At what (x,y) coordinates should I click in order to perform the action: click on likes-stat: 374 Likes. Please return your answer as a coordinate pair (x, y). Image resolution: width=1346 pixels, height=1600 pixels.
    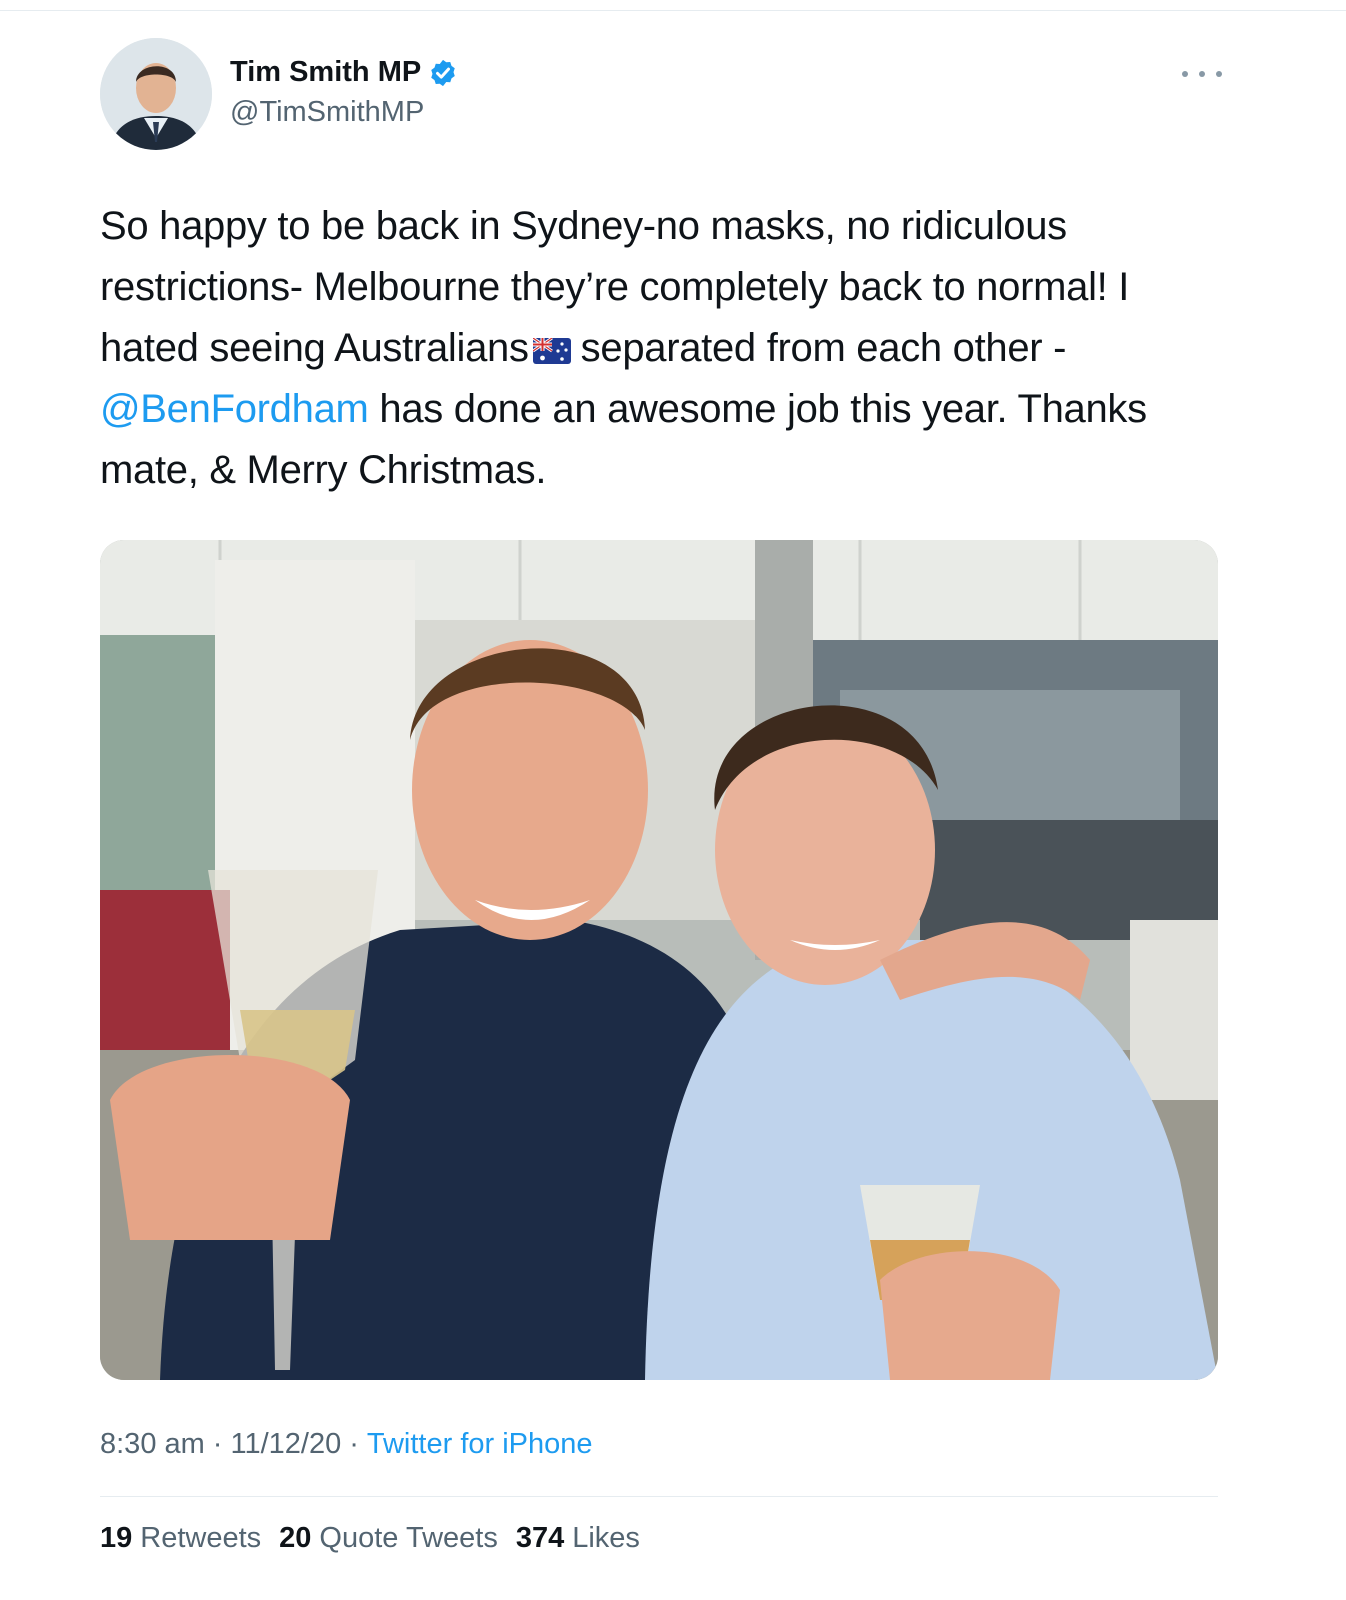
    Looking at the image, I should click on (578, 1538).